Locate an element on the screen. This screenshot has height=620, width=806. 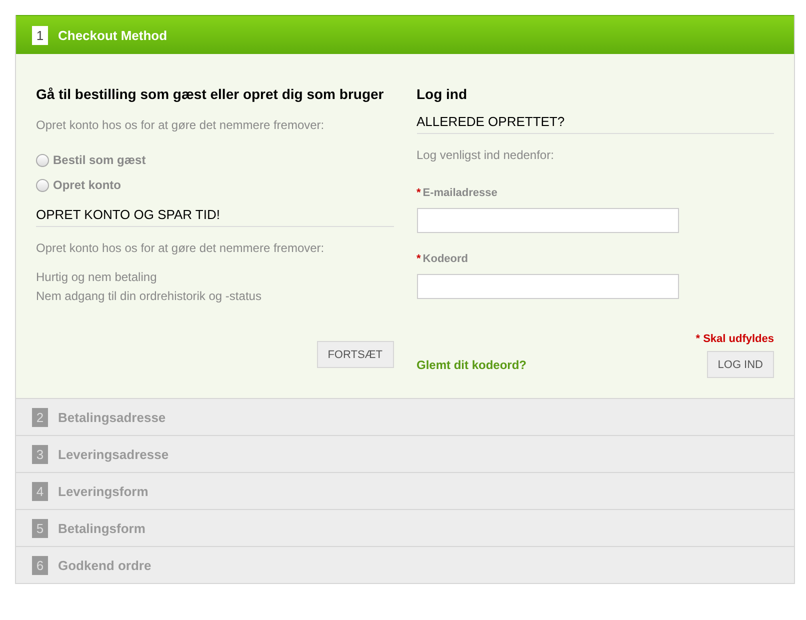
step-number: 5 is located at coordinates (40, 528).